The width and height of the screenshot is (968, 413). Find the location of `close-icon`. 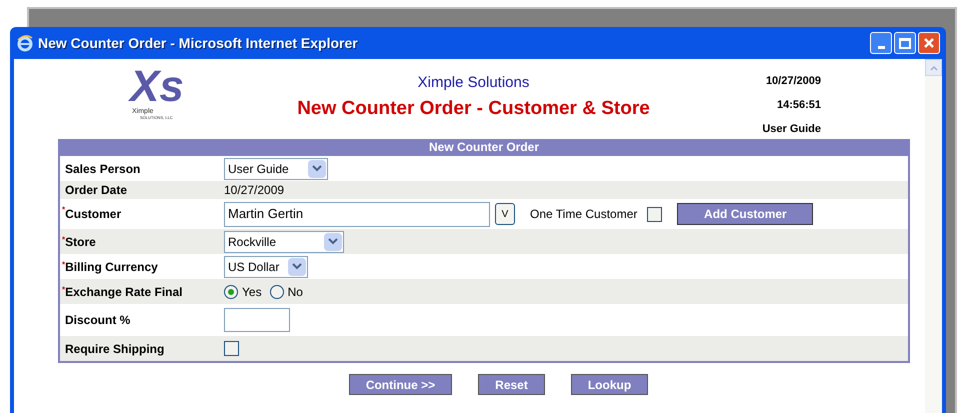

close-icon is located at coordinates (929, 43).